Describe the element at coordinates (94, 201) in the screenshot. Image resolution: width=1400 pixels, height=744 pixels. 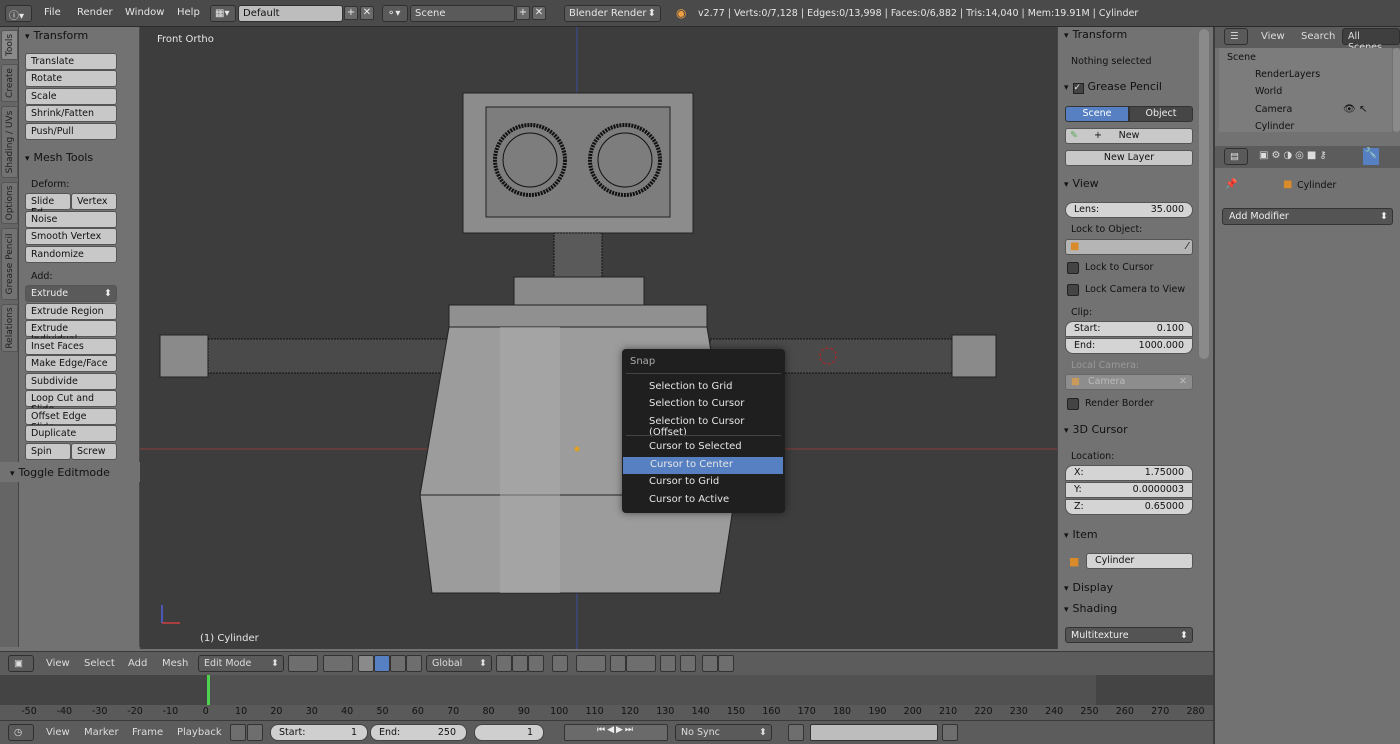
I see `vertex-slide-button: Vertex` at that location.